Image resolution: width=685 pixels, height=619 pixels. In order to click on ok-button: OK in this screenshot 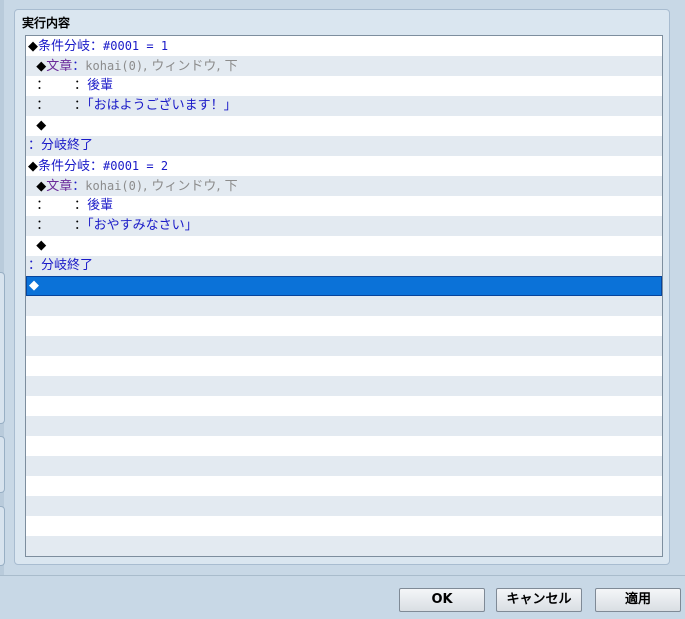, I will do `click(442, 600)`.